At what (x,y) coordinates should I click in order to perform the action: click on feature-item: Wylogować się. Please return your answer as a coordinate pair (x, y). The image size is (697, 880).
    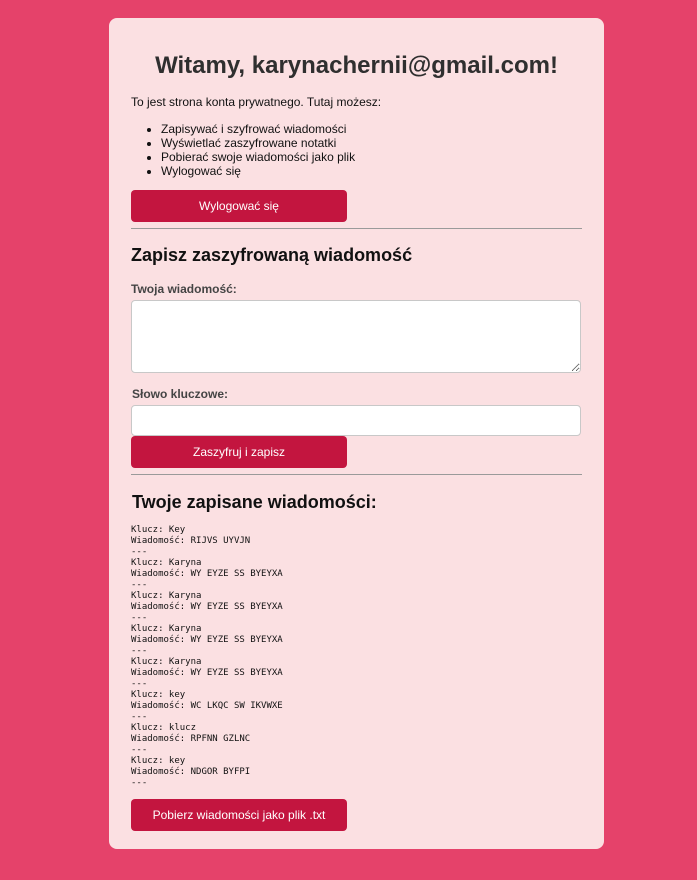
    Looking at the image, I should click on (371, 171).